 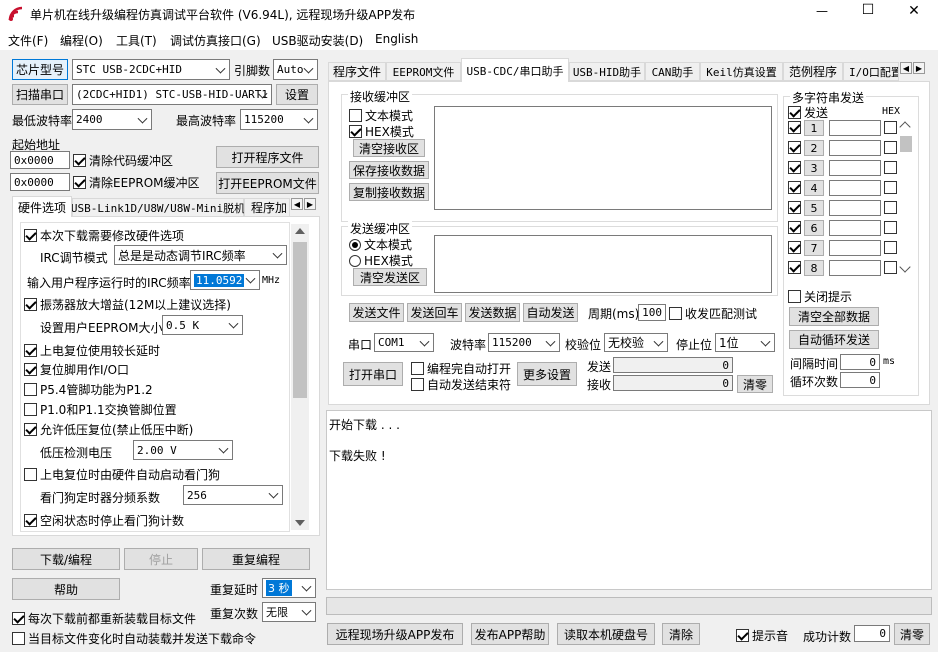 I want to click on save-receive-button: 保存接收数据, so click(x=389, y=170).